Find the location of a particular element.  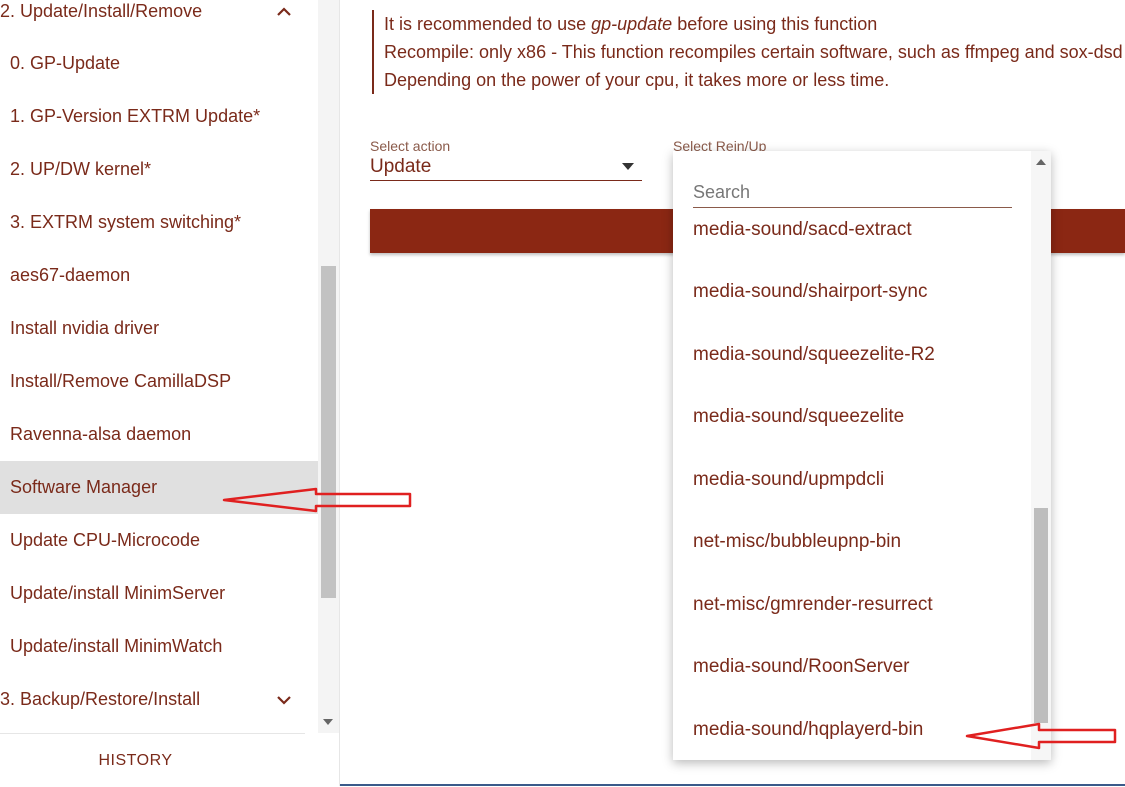

sidebar-item-install-remove-camilladsp: Install/Remove CamillaDSP is located at coordinates (159, 381).